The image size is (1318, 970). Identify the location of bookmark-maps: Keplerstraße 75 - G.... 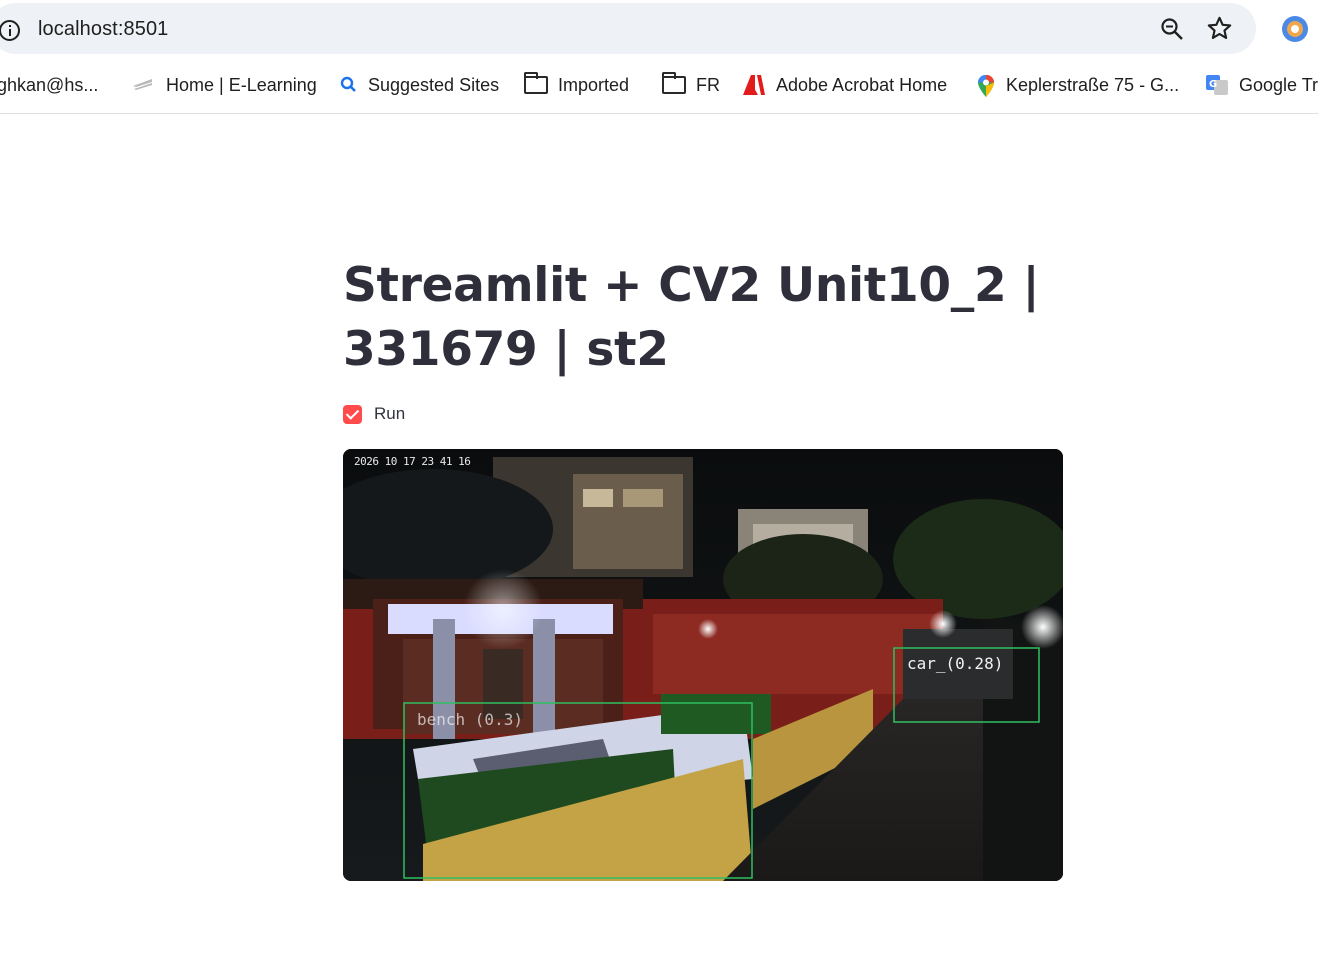
(1077, 85).